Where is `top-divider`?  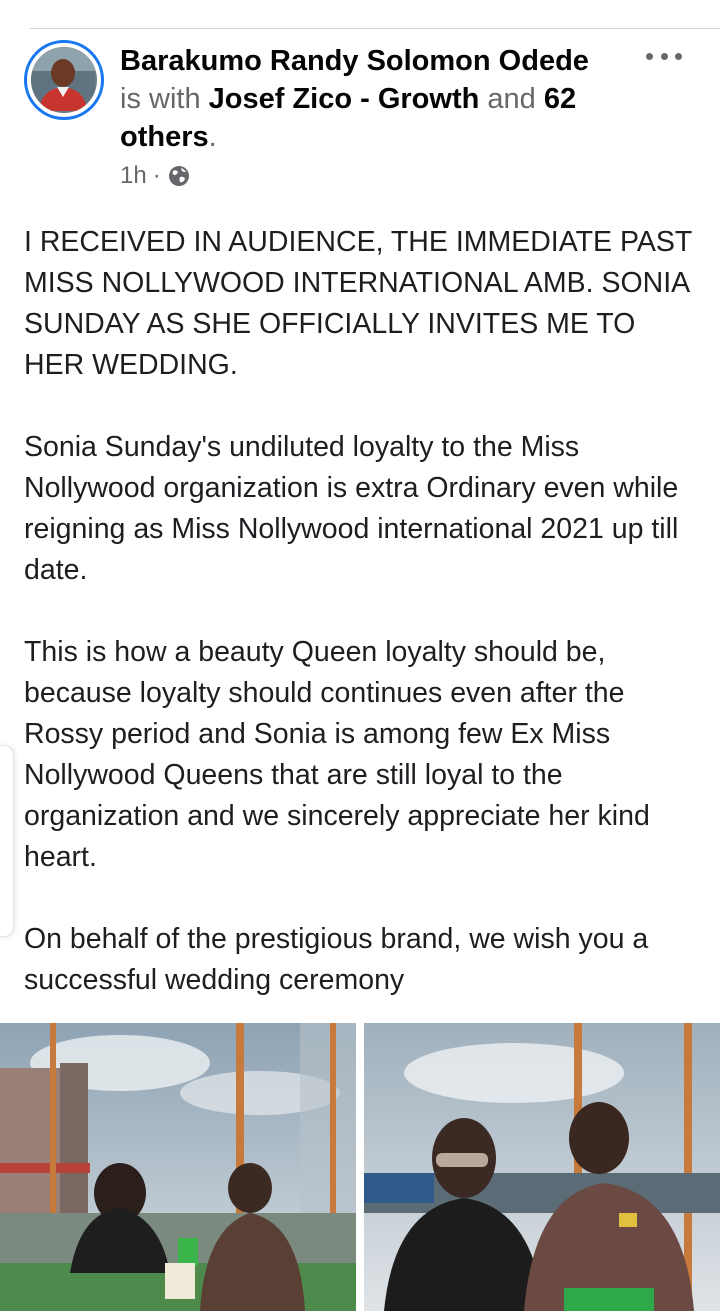 top-divider is located at coordinates (375, 28).